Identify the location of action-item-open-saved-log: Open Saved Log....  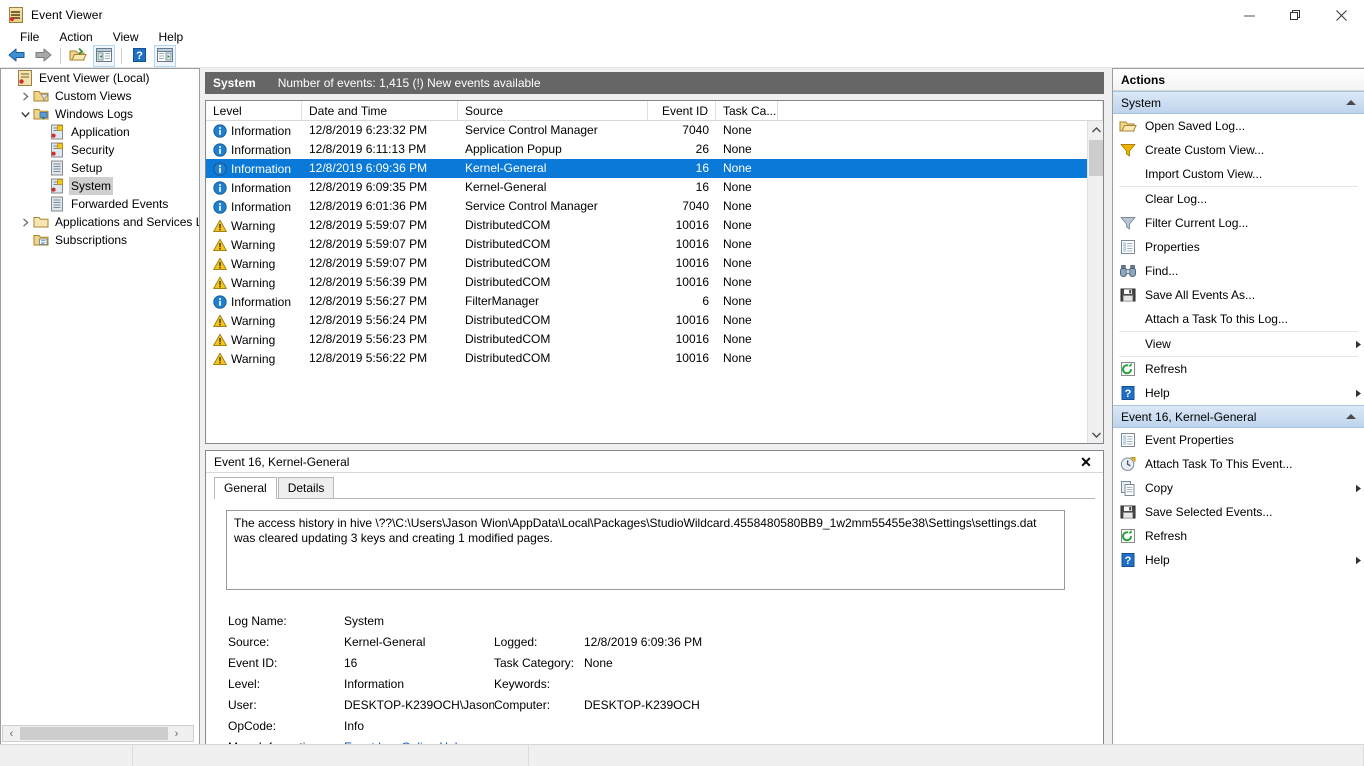
(1238, 126).